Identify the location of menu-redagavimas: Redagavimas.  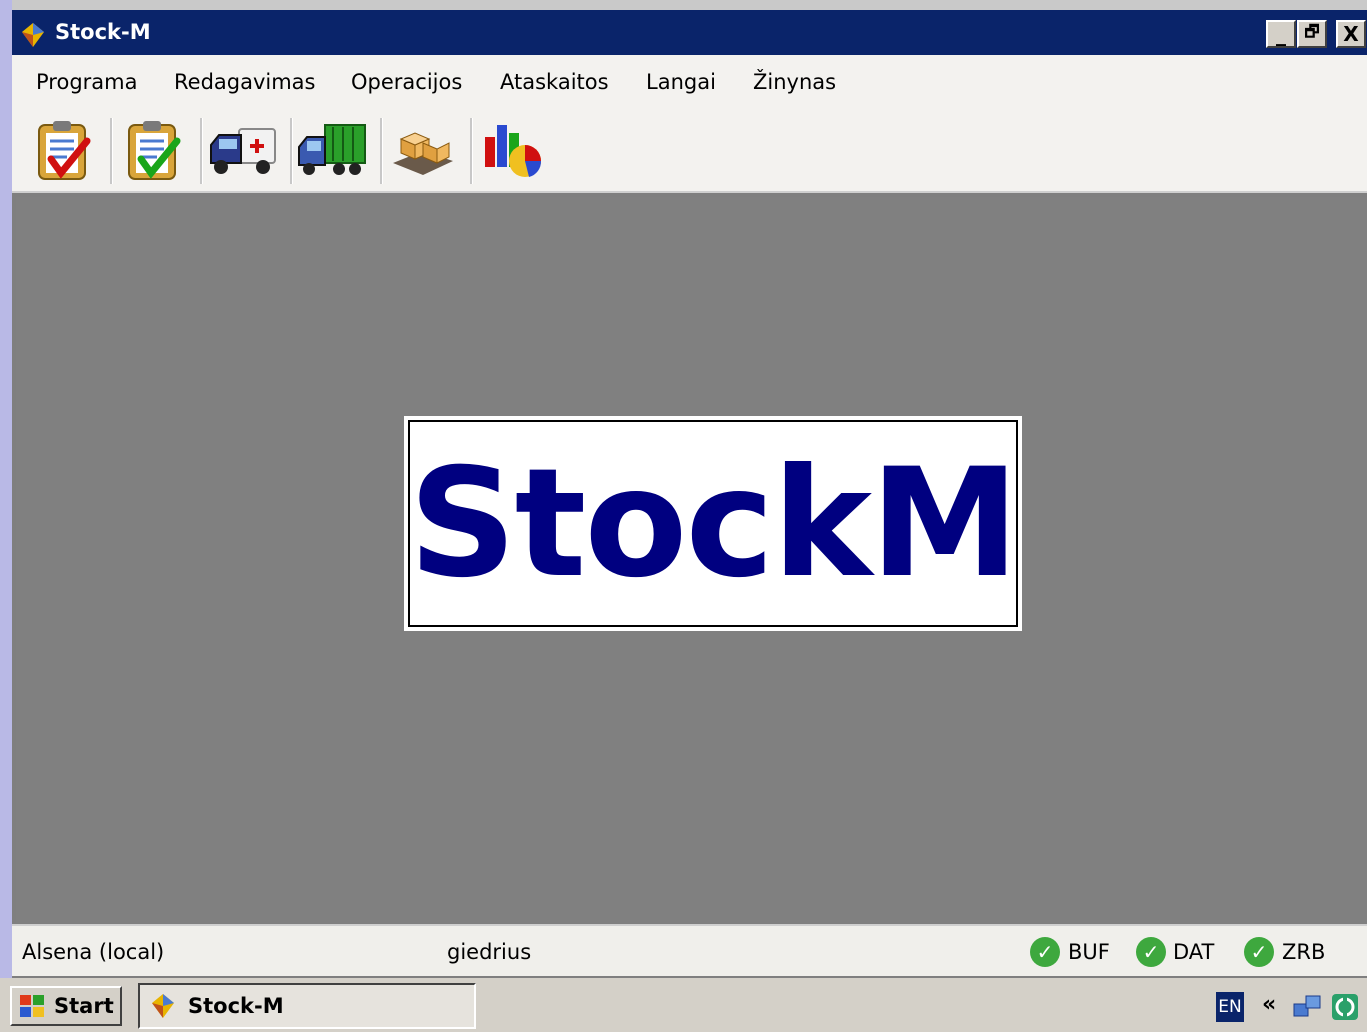
(245, 82).